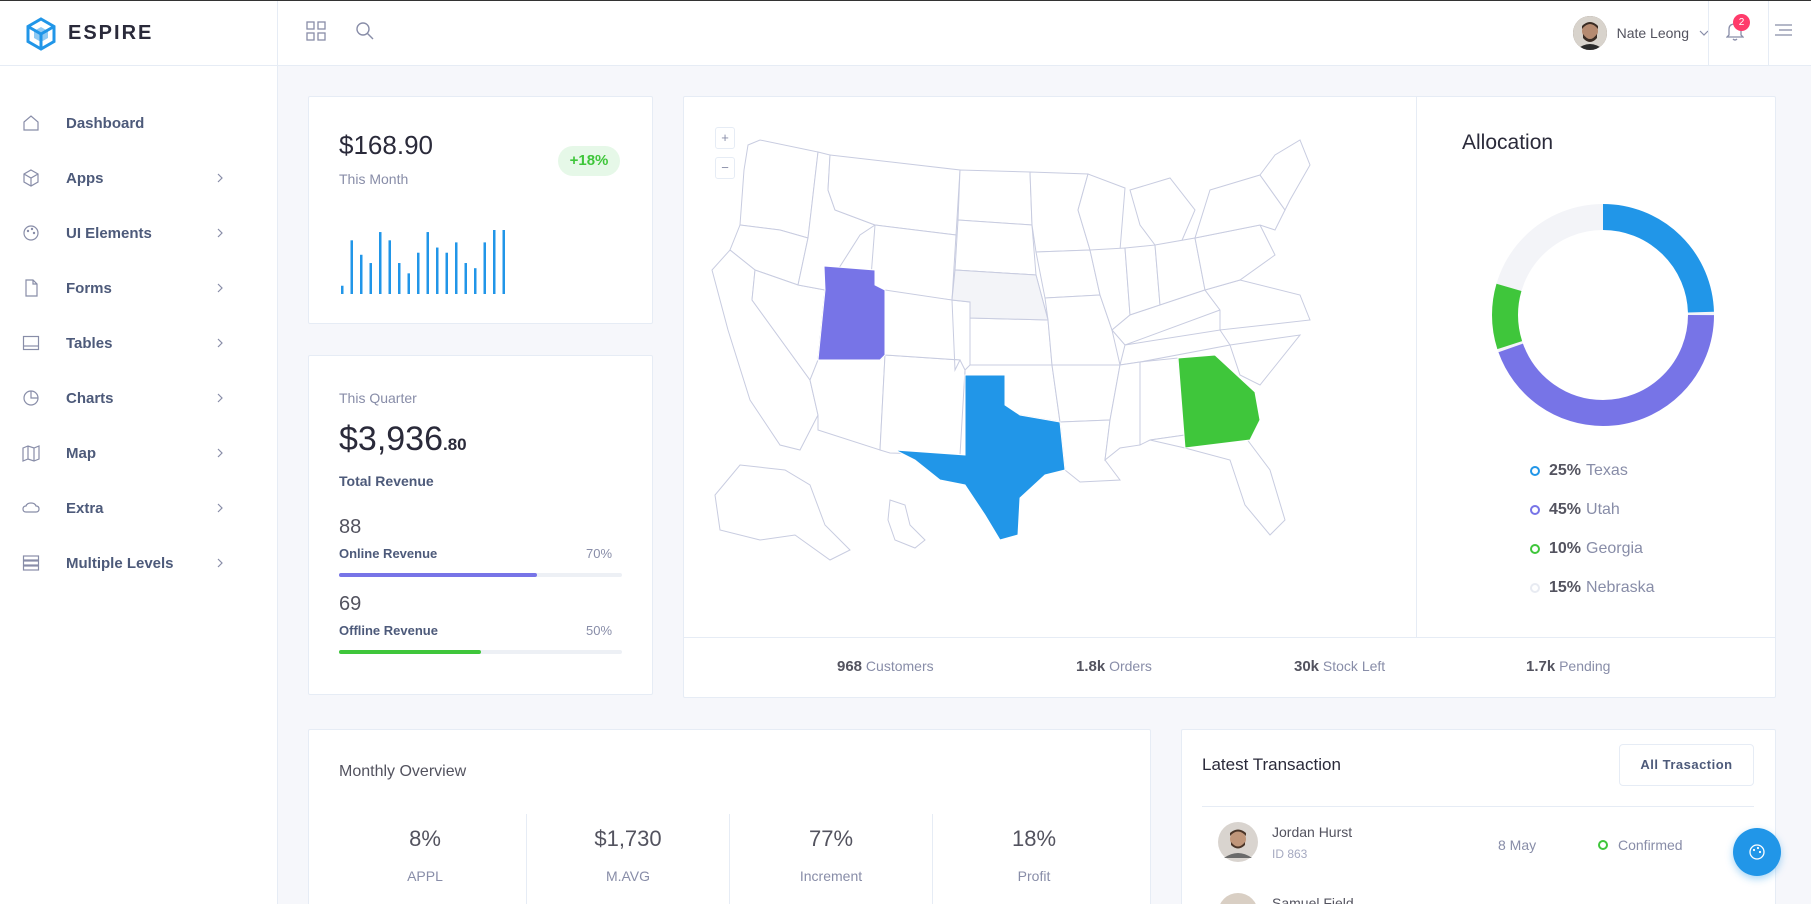 The image size is (1811, 904). What do you see at coordinates (1142, 280) in the screenshot?
I see `map-state-indiana` at bounding box center [1142, 280].